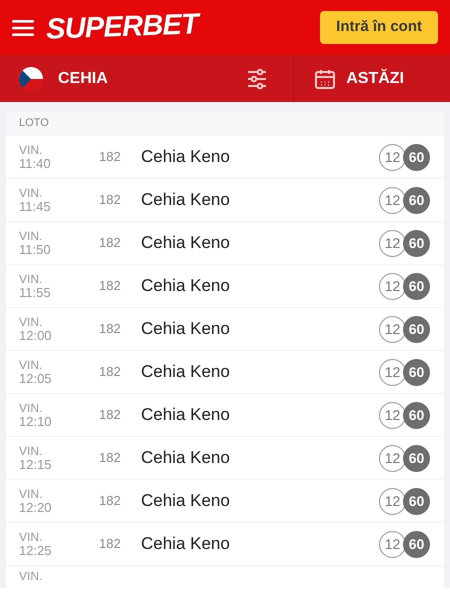 The width and height of the screenshot is (450, 600). I want to click on time-label: 12:15, so click(36, 465).